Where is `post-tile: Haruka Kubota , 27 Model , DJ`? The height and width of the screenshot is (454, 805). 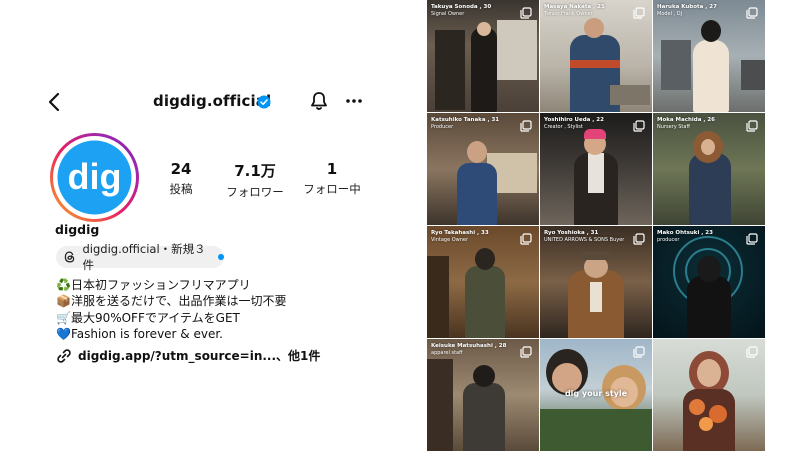
post-tile: Haruka Kubota , 27 Model , DJ is located at coordinates (709, 56).